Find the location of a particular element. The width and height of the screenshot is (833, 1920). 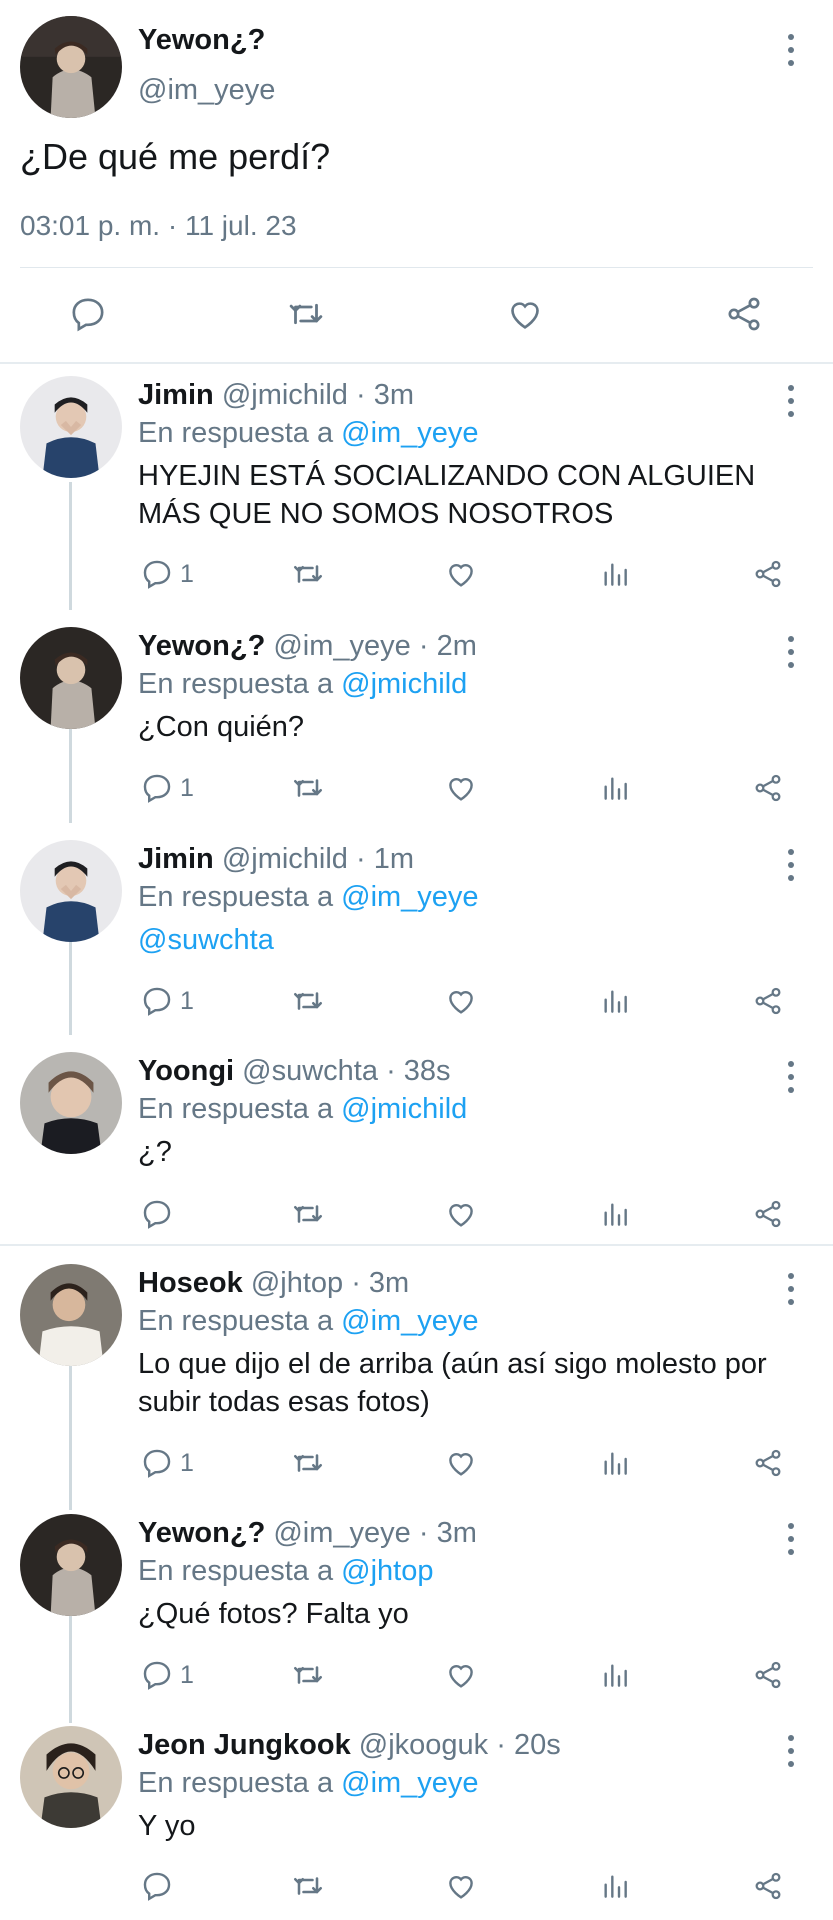

author-handle: @jhtop is located at coordinates (297, 1283).